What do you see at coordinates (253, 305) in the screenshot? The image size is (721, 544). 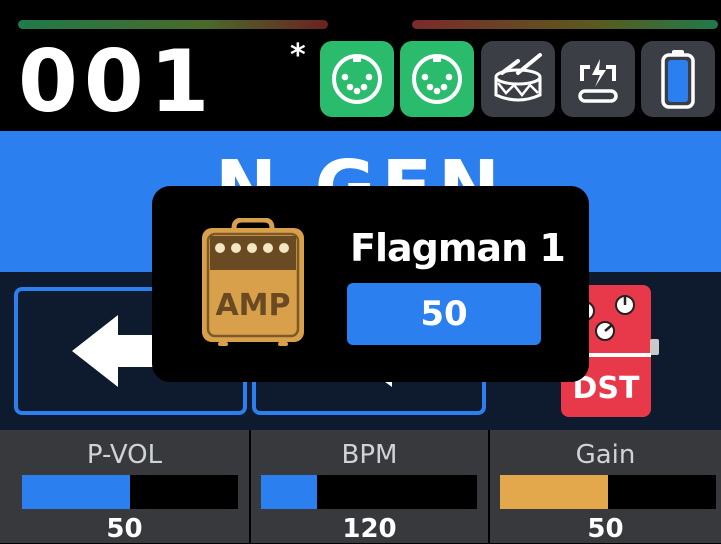 I see `amp-icon-label: AMP` at bounding box center [253, 305].